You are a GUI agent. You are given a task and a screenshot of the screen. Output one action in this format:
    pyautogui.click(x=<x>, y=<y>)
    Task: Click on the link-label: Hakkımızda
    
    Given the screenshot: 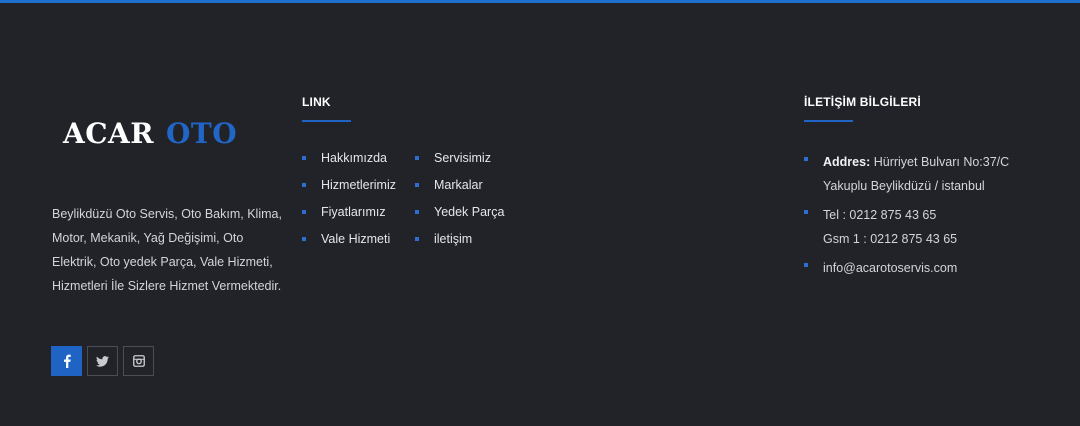 What is the action you would take?
    pyautogui.click(x=354, y=158)
    